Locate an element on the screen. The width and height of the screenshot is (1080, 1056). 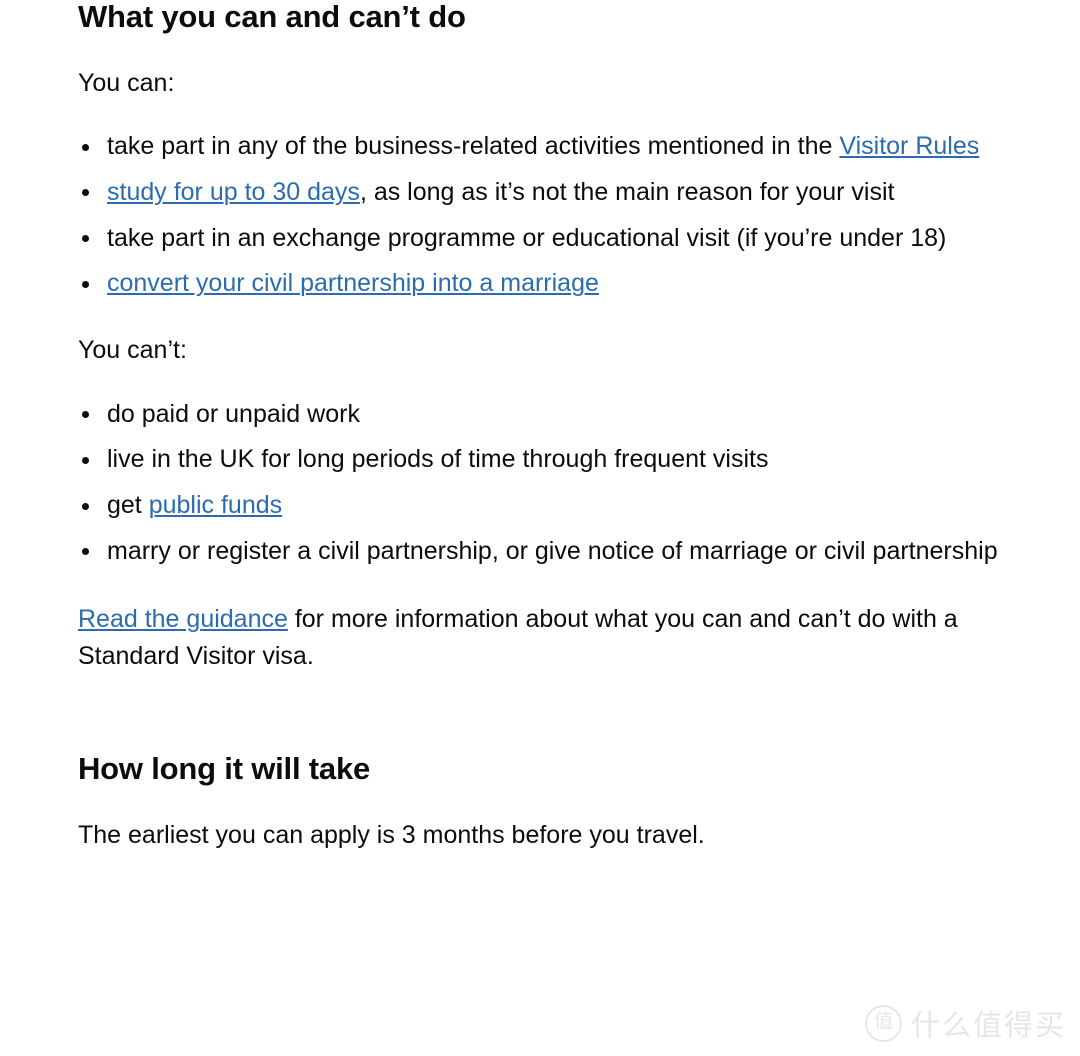
list-item-link: study for up to 30 days is located at coordinates (233, 192).